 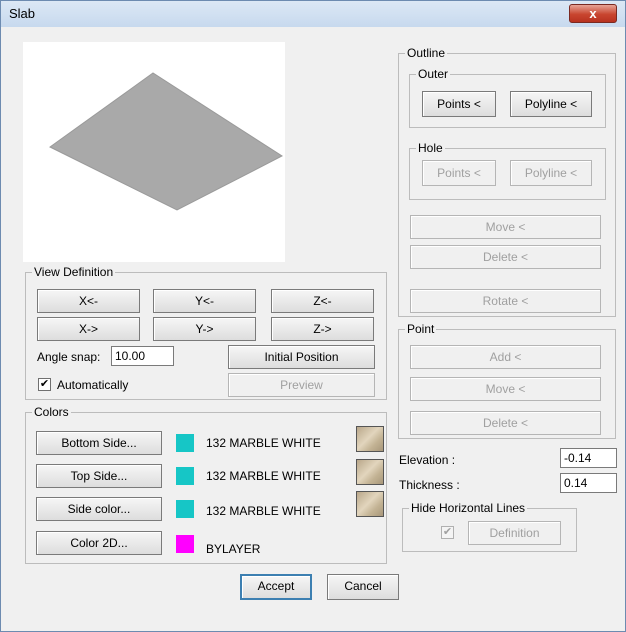 I want to click on angle-snap-label: Angle snap:, so click(x=69, y=357).